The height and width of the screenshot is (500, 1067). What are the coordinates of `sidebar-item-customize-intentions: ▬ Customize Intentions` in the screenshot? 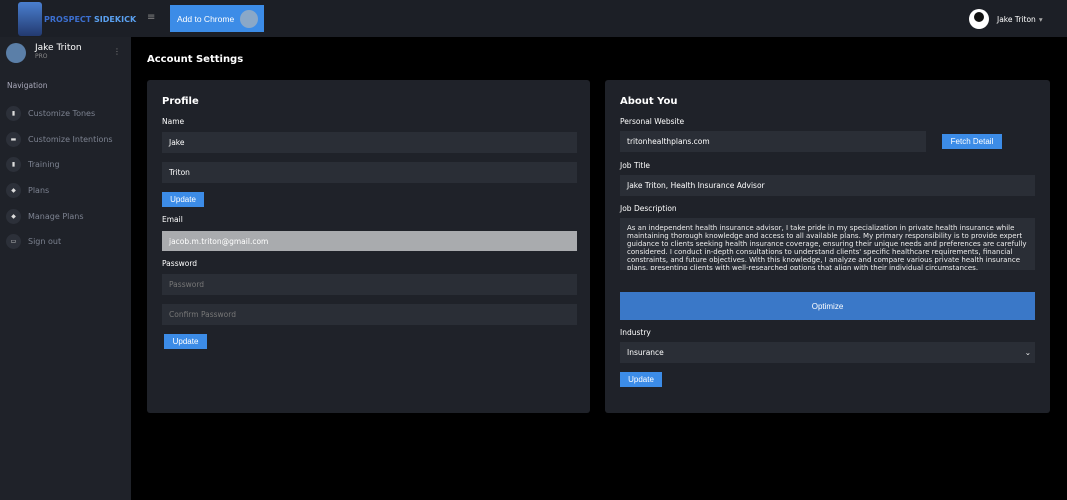 It's located at (59, 139).